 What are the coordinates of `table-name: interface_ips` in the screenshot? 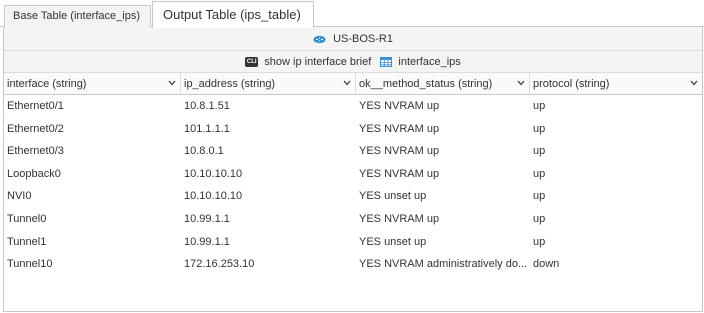 It's located at (429, 62).